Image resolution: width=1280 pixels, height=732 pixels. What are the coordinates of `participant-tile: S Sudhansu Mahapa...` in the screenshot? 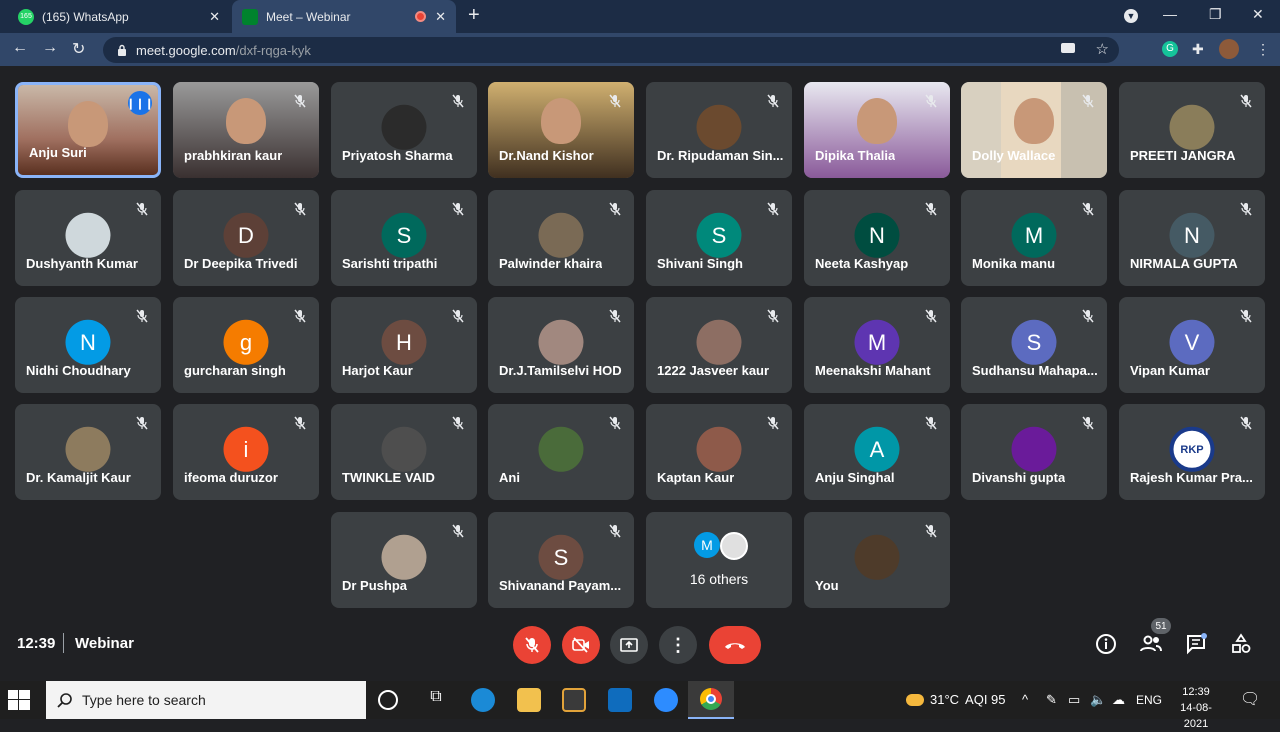 It's located at (1034, 345).